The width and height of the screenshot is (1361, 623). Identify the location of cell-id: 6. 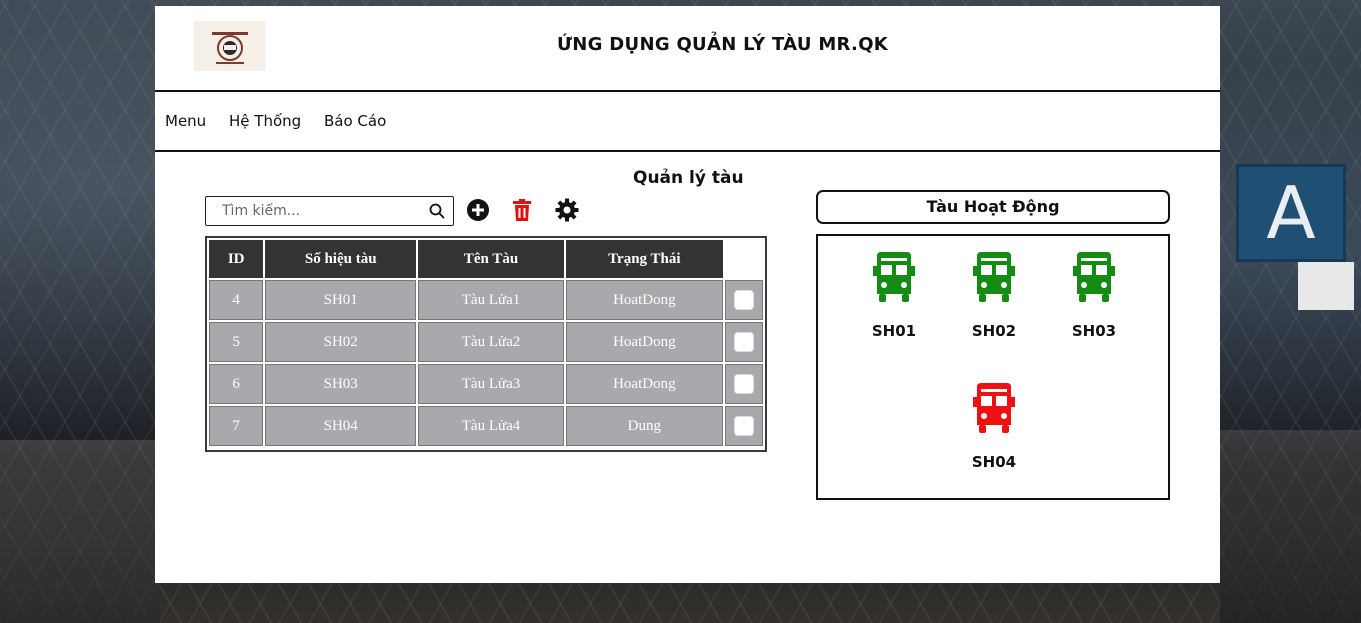
(236, 384).